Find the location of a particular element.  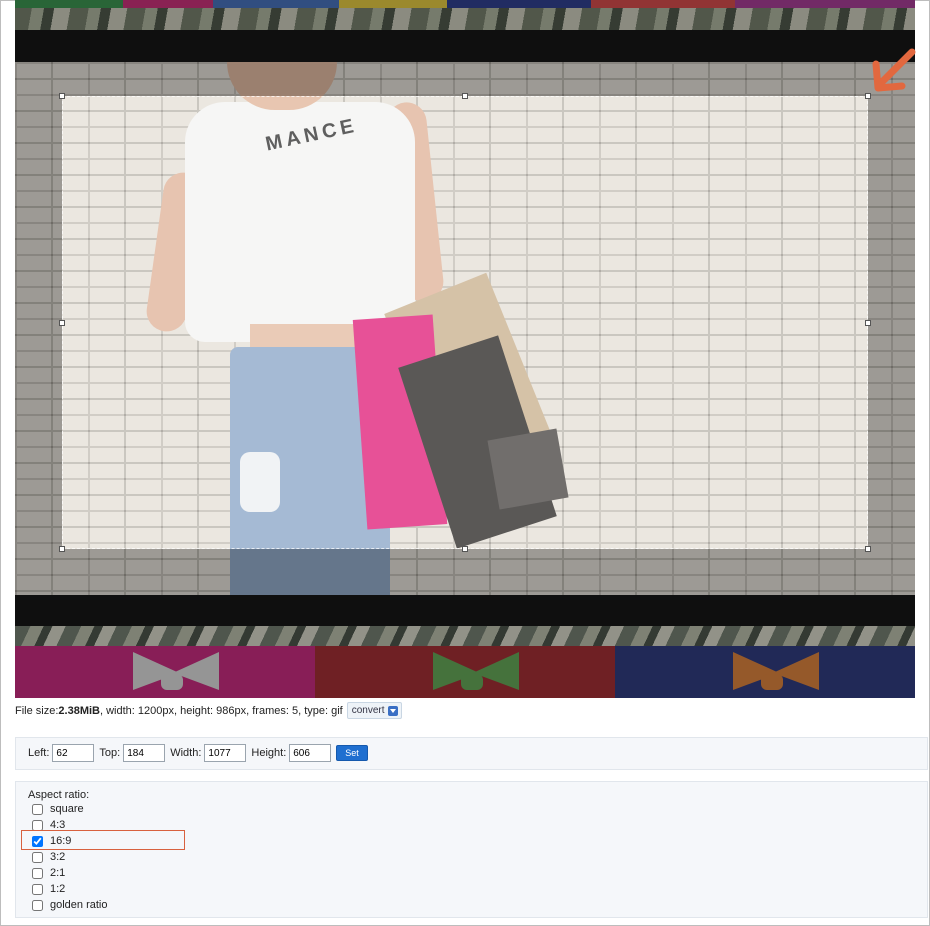

annotation-highlight-box is located at coordinates (103, 840).